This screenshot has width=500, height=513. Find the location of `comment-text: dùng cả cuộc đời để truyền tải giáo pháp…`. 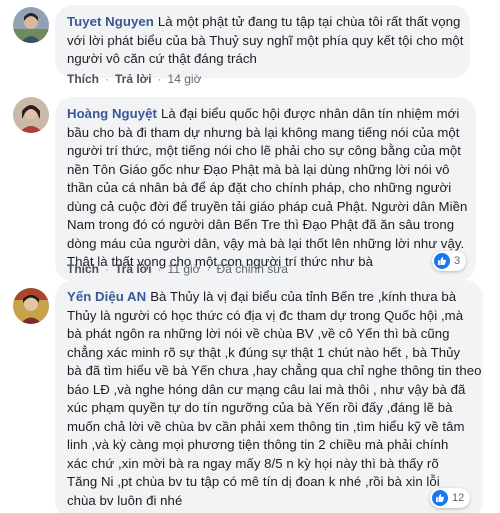

comment-text: dùng cả cuộc đời để truyền tải giáo pháp… is located at coordinates (267, 206).